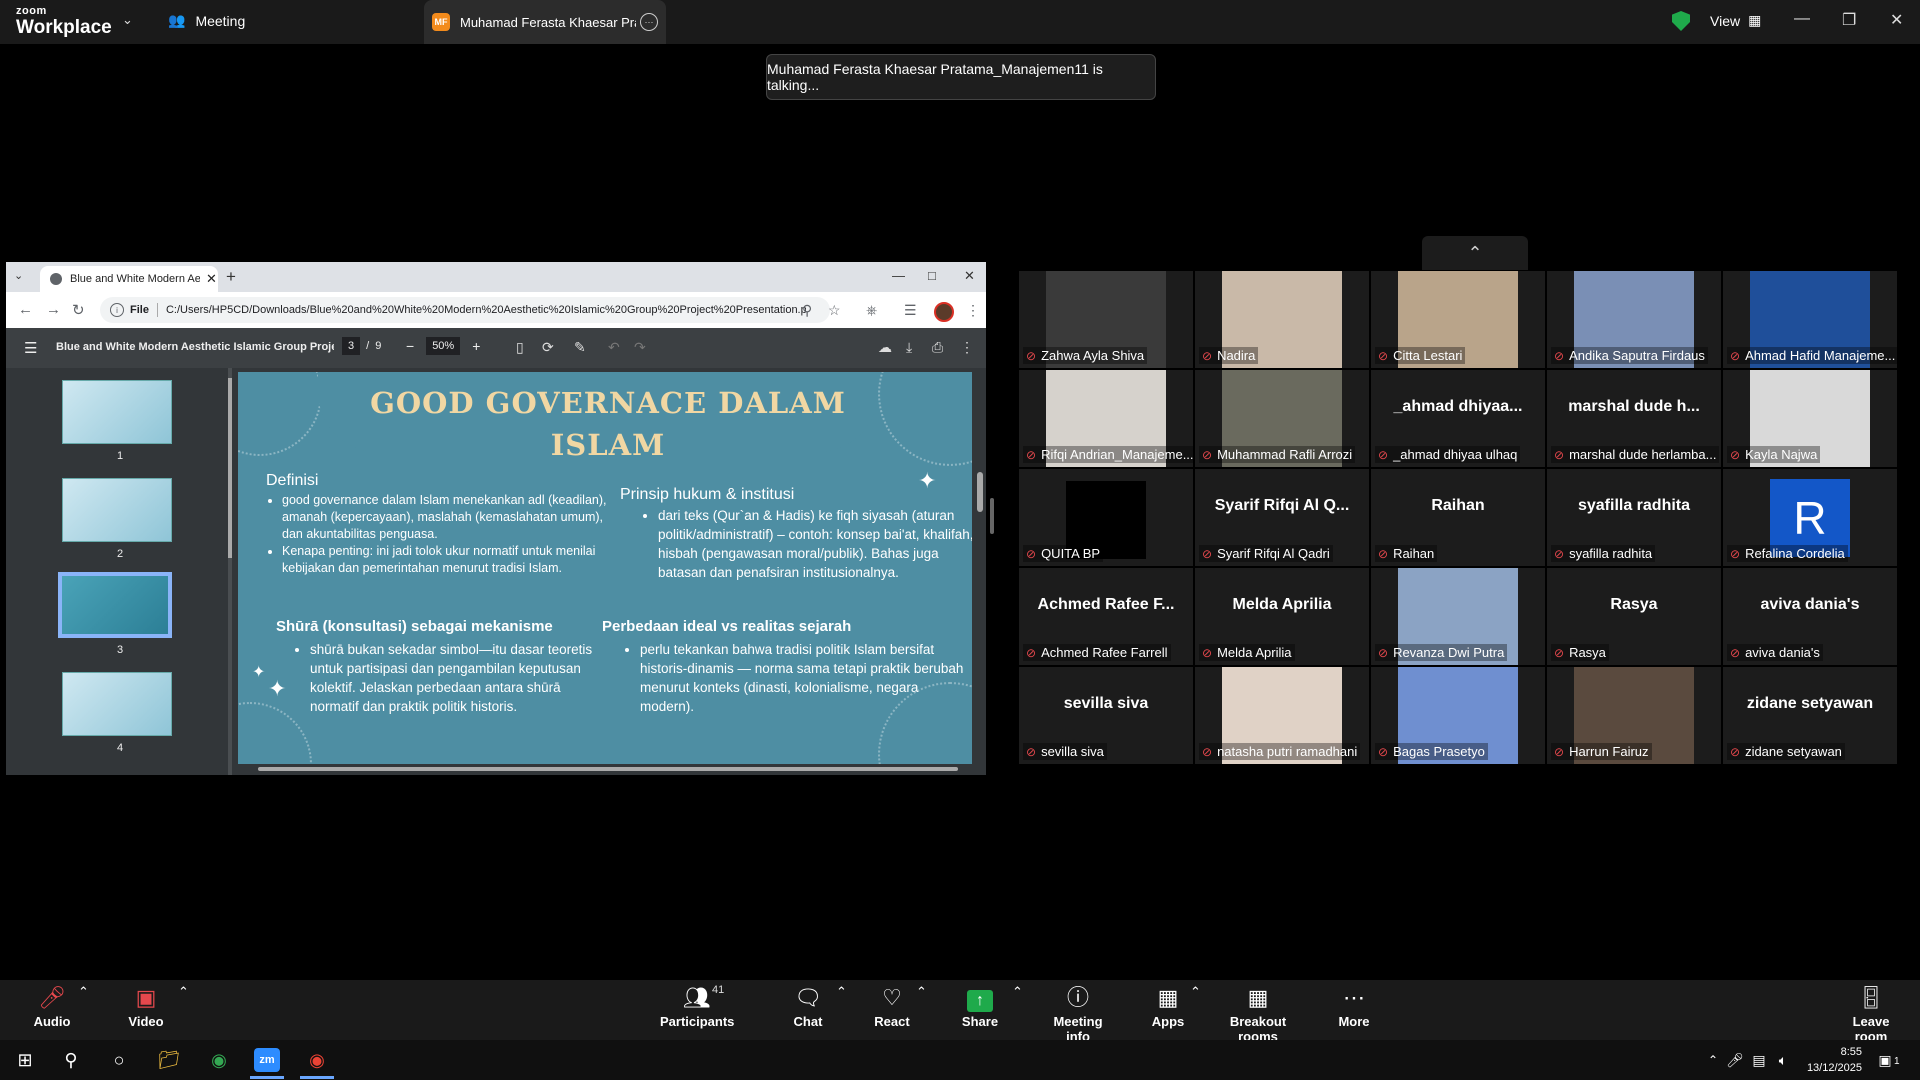  What do you see at coordinates (1106, 715) in the screenshot?
I see `participant-tile: sevilla siva ⊘ sevilla siva` at bounding box center [1106, 715].